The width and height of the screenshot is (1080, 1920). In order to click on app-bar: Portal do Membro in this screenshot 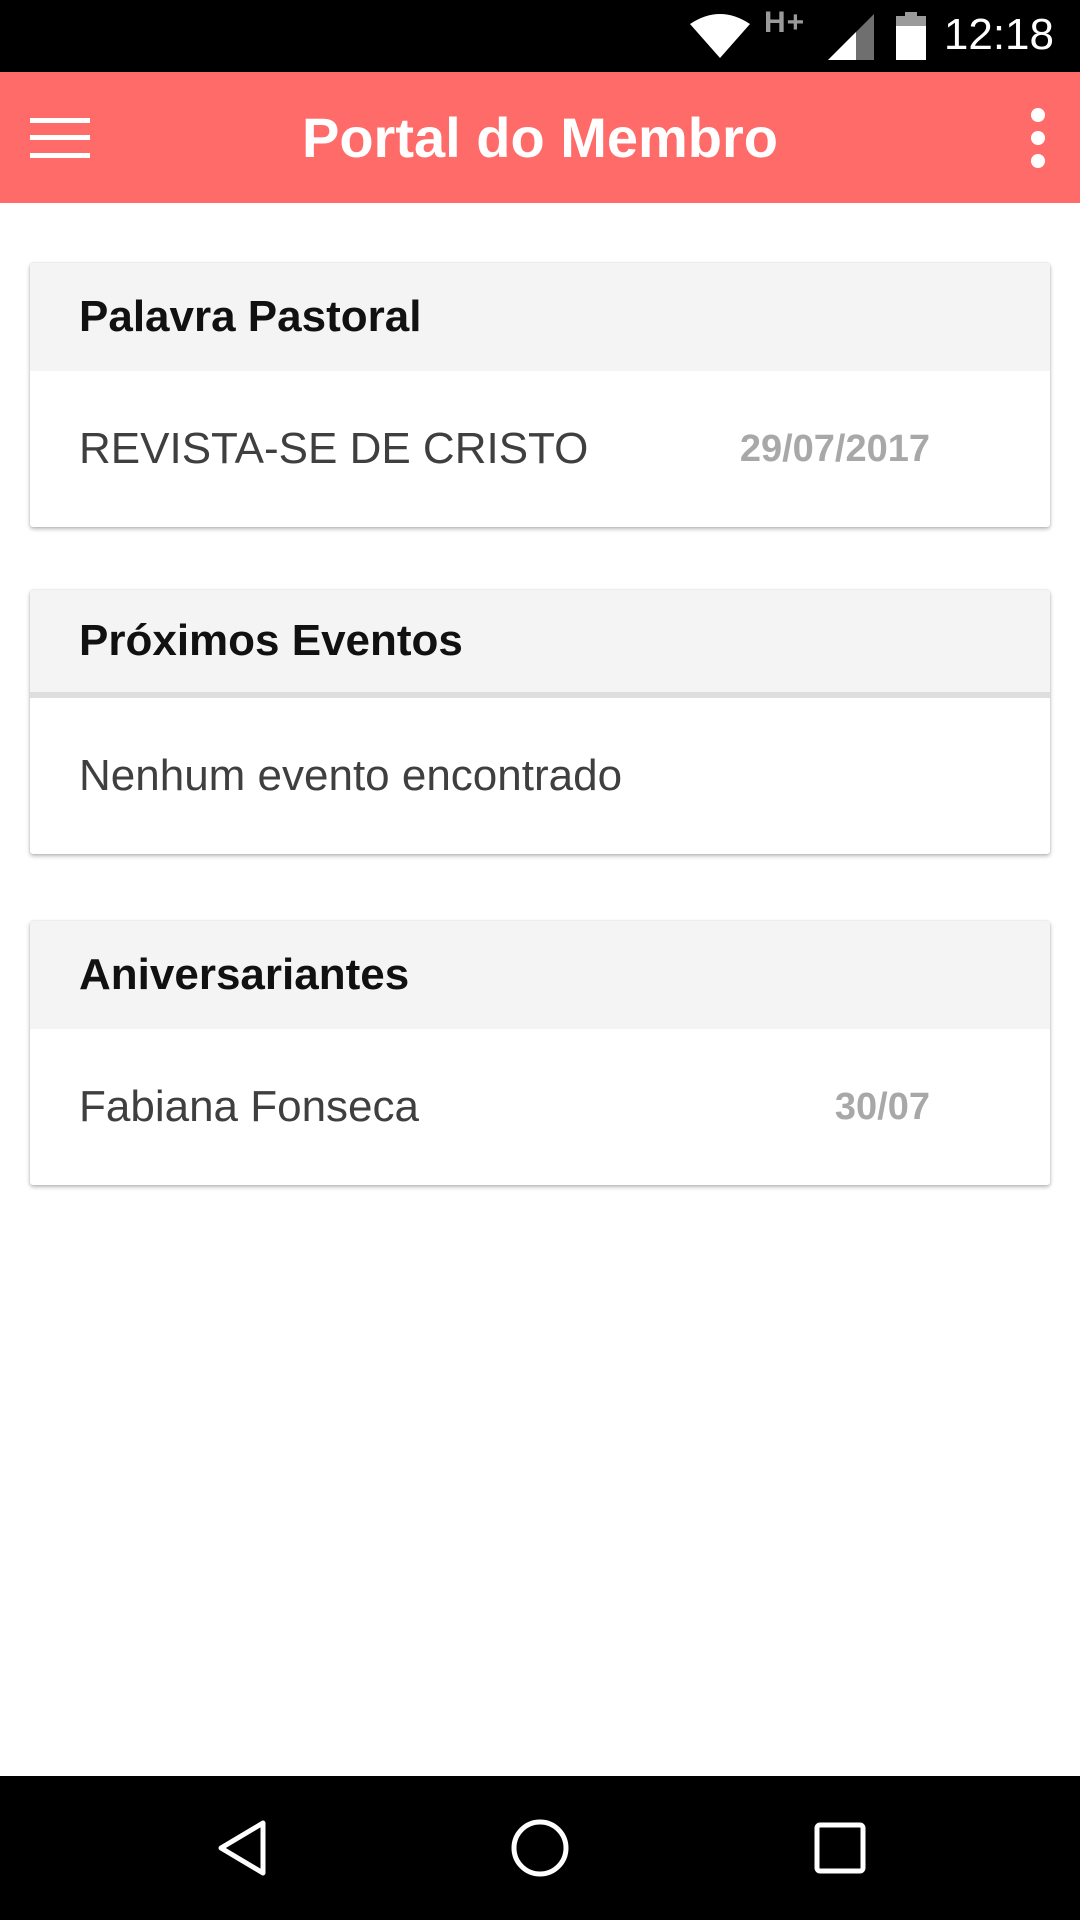, I will do `click(540, 137)`.